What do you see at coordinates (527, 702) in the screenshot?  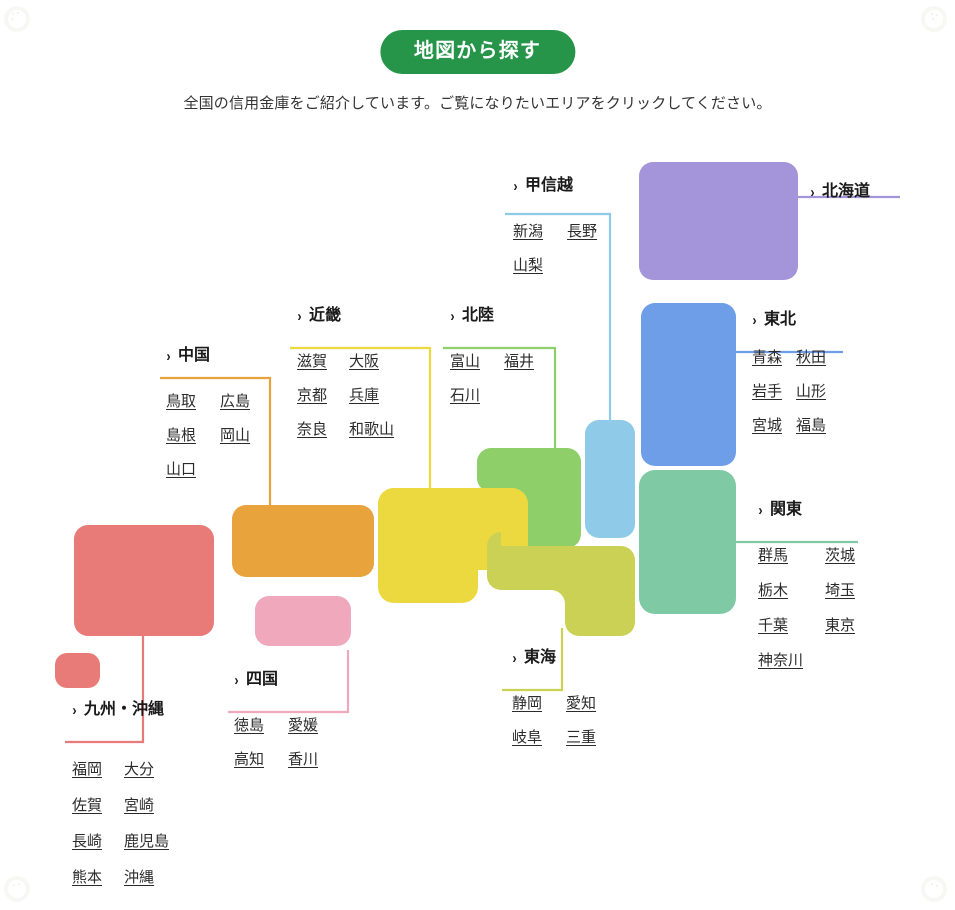 I see `prefecture-link: 静岡` at bounding box center [527, 702].